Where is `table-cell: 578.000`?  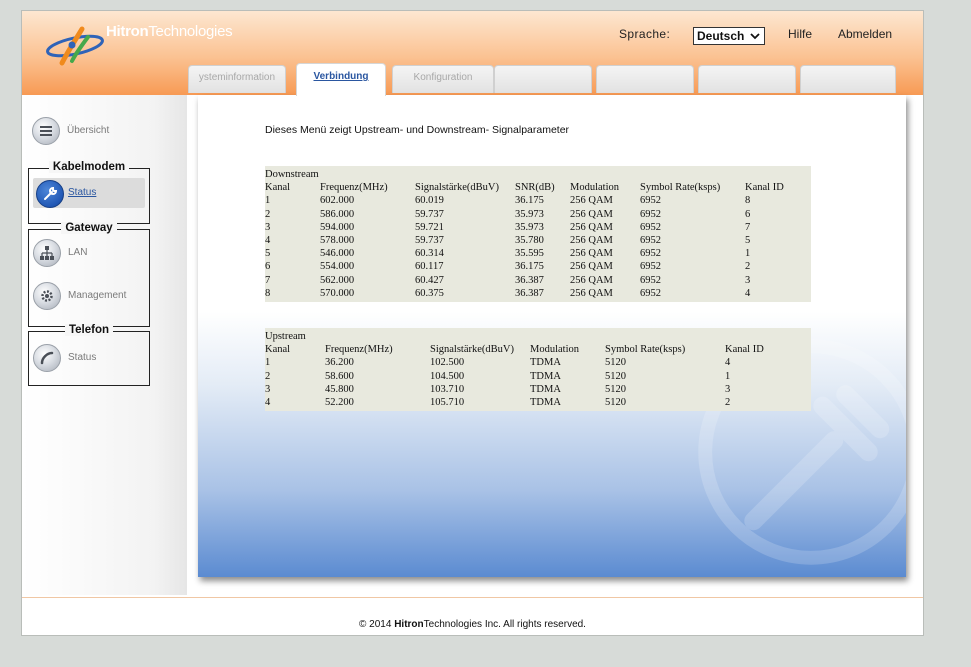
table-cell: 578.000 is located at coordinates (337, 240).